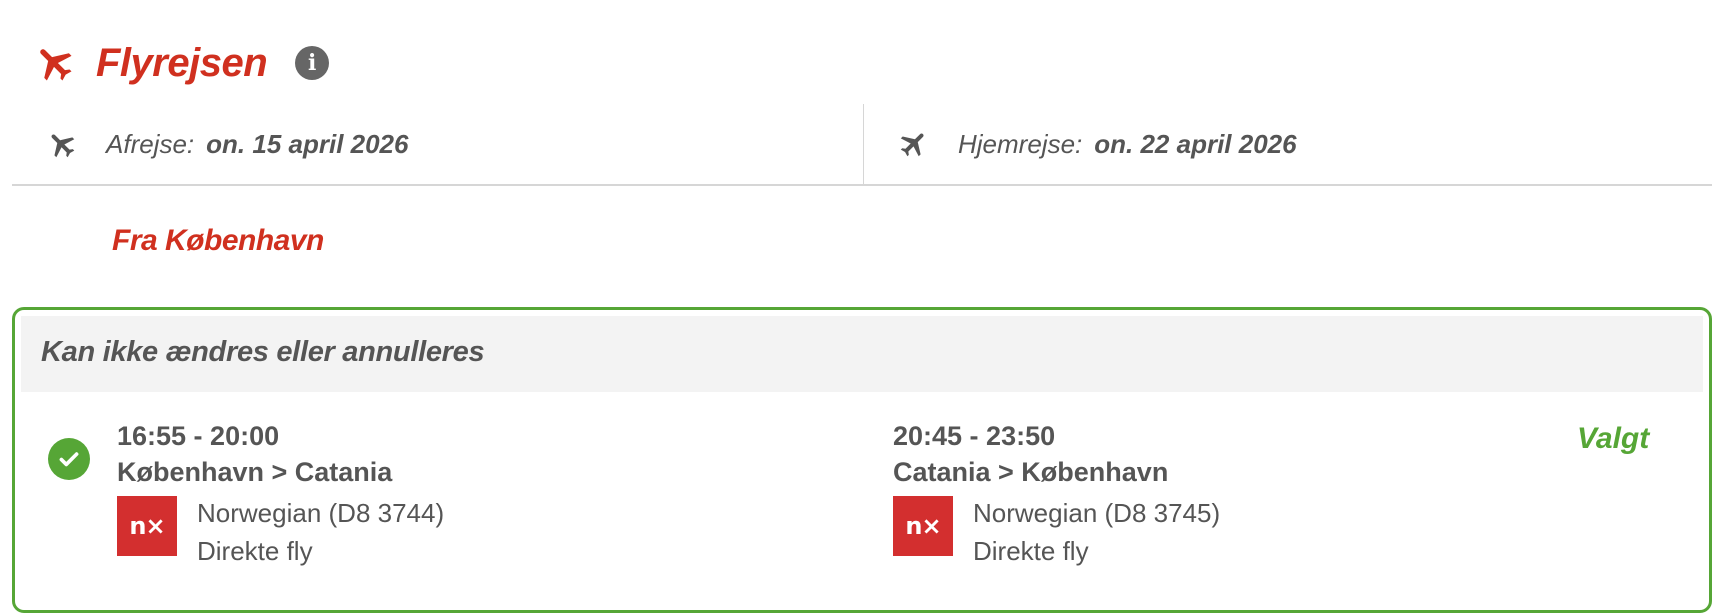 Image resolution: width=1720 pixels, height=613 pixels. Describe the element at coordinates (218, 240) in the screenshot. I see `origin-heading: Fra København` at that location.